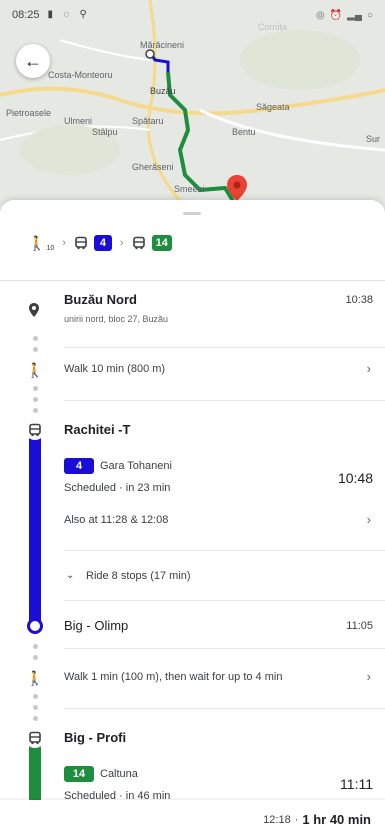 The width and height of the screenshot is (385, 839). Describe the element at coordinates (192, 213) in the screenshot. I see `sheet-drag-handle` at that location.